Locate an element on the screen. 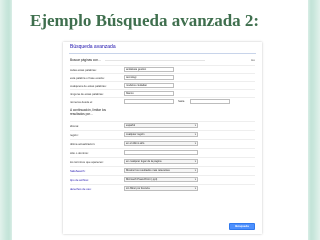 This screenshot has width=320, height=240. language-select: español ▾ is located at coordinates (161, 125).